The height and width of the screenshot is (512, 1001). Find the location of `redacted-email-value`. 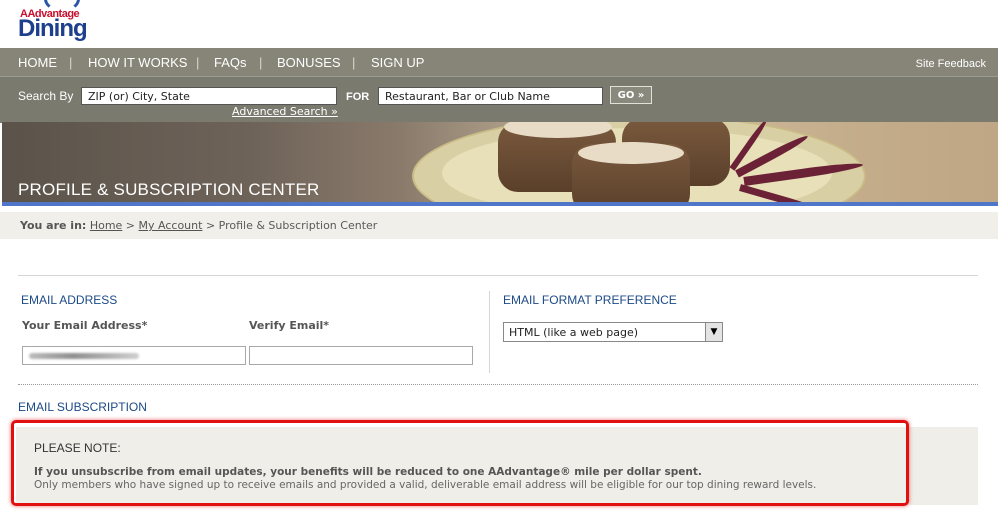

redacted-email-value is located at coordinates (84, 356).